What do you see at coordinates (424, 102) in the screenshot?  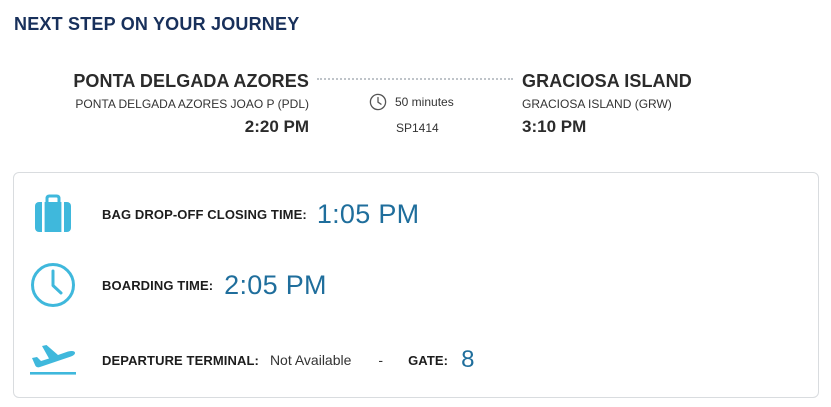 I see `duration-text: 50 minutes` at bounding box center [424, 102].